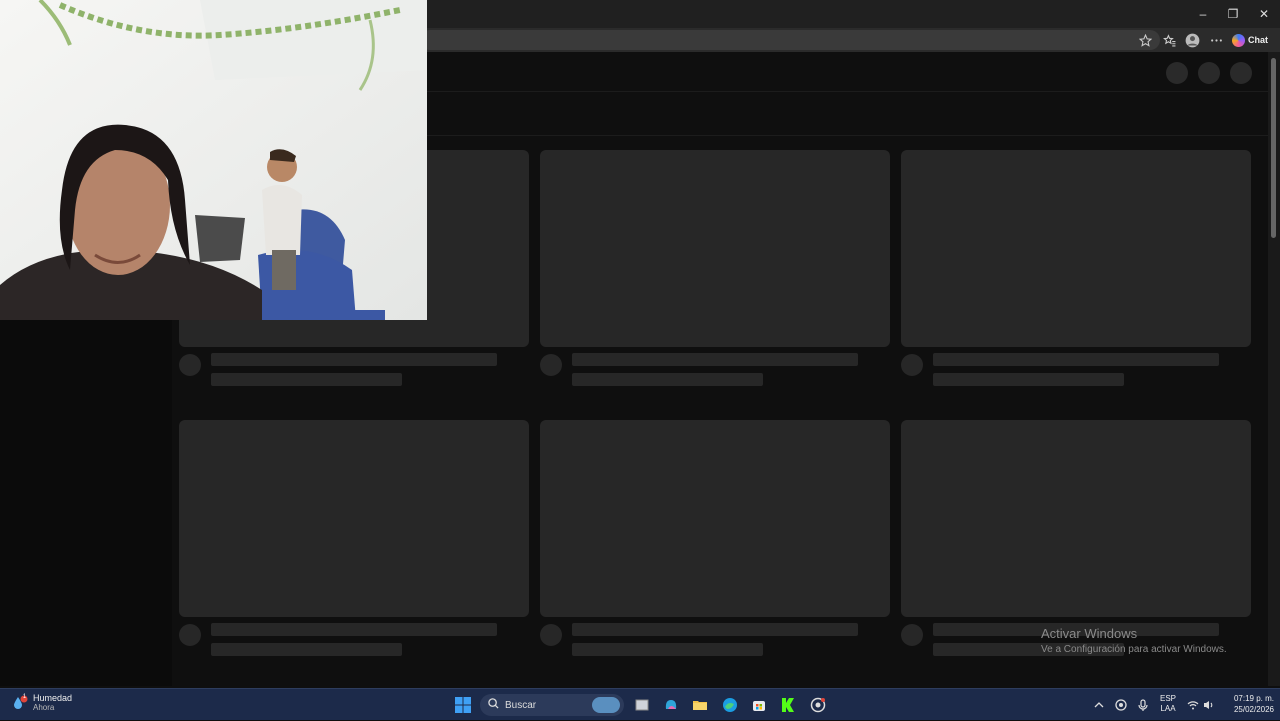  What do you see at coordinates (24, 697) in the screenshot?
I see `weather-badge: 1` at bounding box center [24, 697].